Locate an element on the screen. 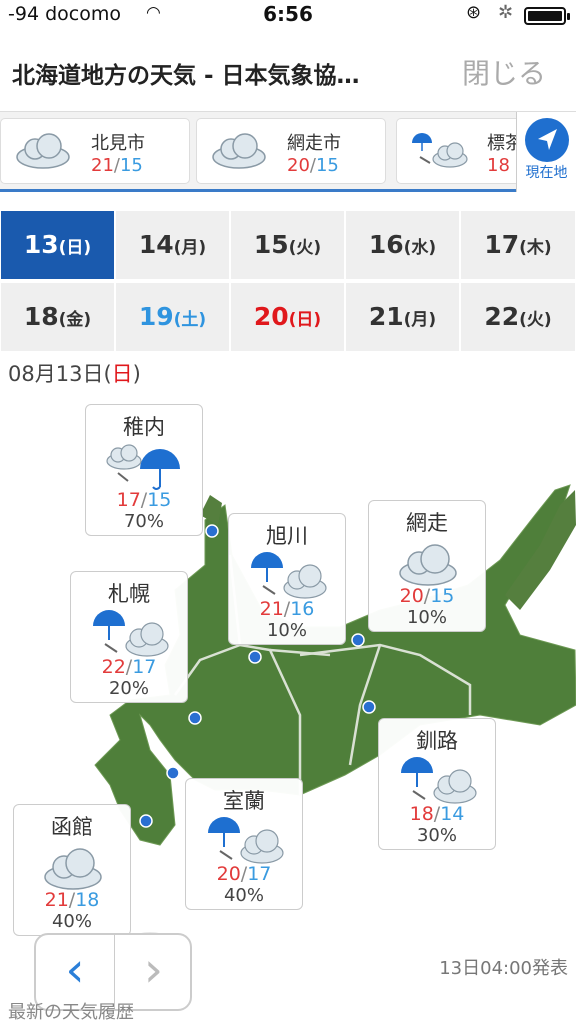 Image resolution: width=576 pixels, height=1024 pixels. status-bar: -94 docomo ◠ 6:56 ⊛ ✲ is located at coordinates (288, 15).